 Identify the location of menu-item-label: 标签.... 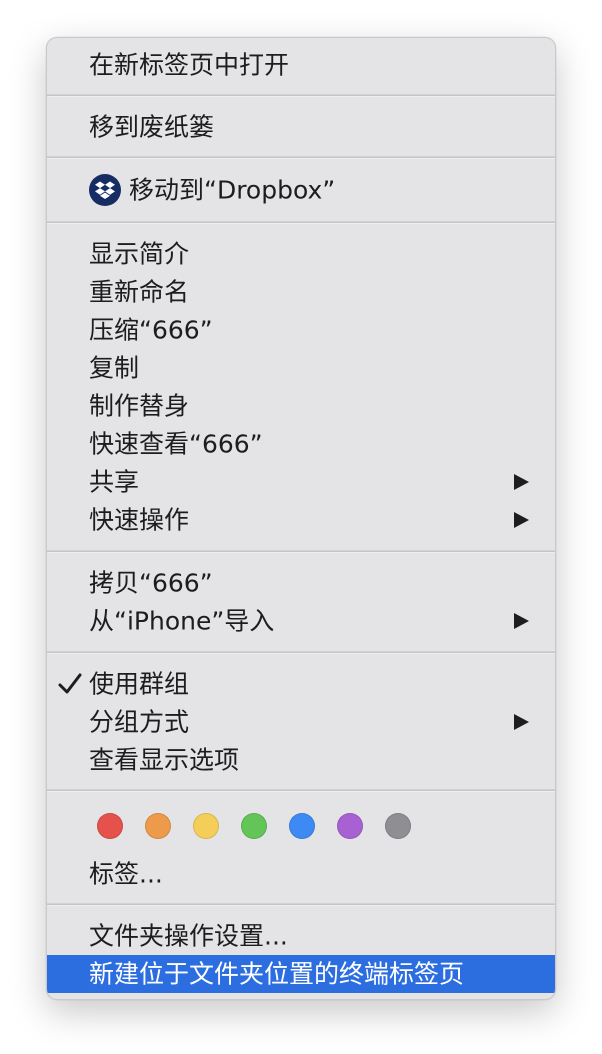
(126, 874).